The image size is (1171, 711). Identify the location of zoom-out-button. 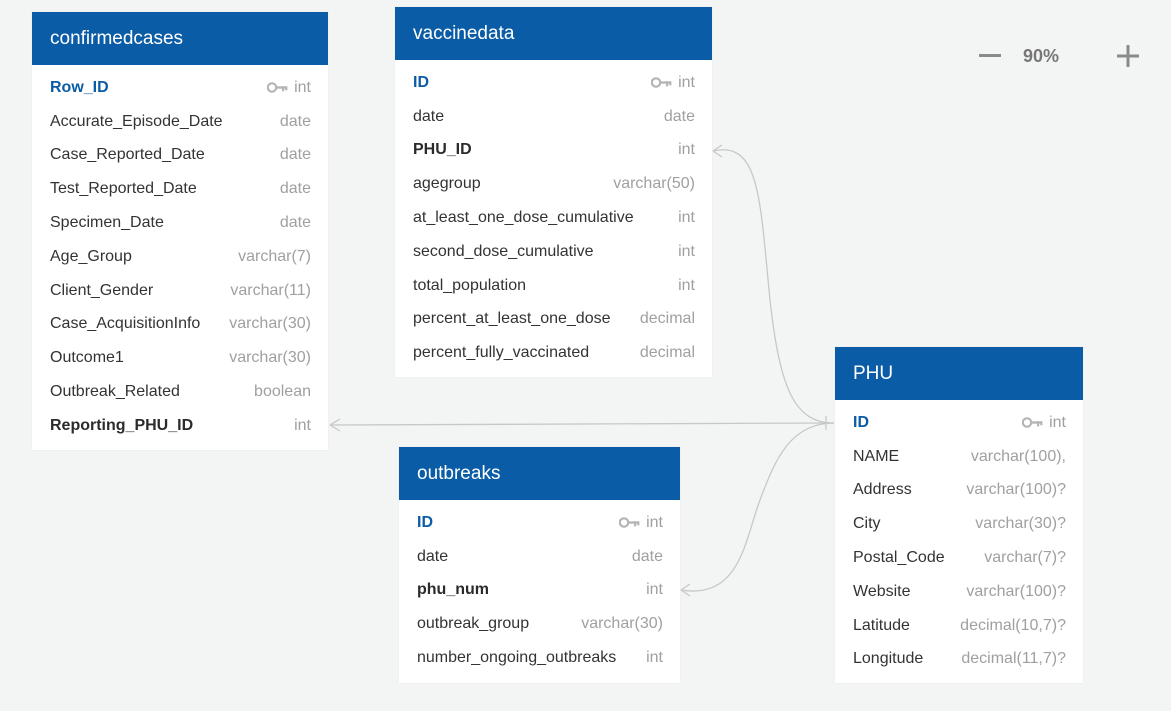
(990, 56).